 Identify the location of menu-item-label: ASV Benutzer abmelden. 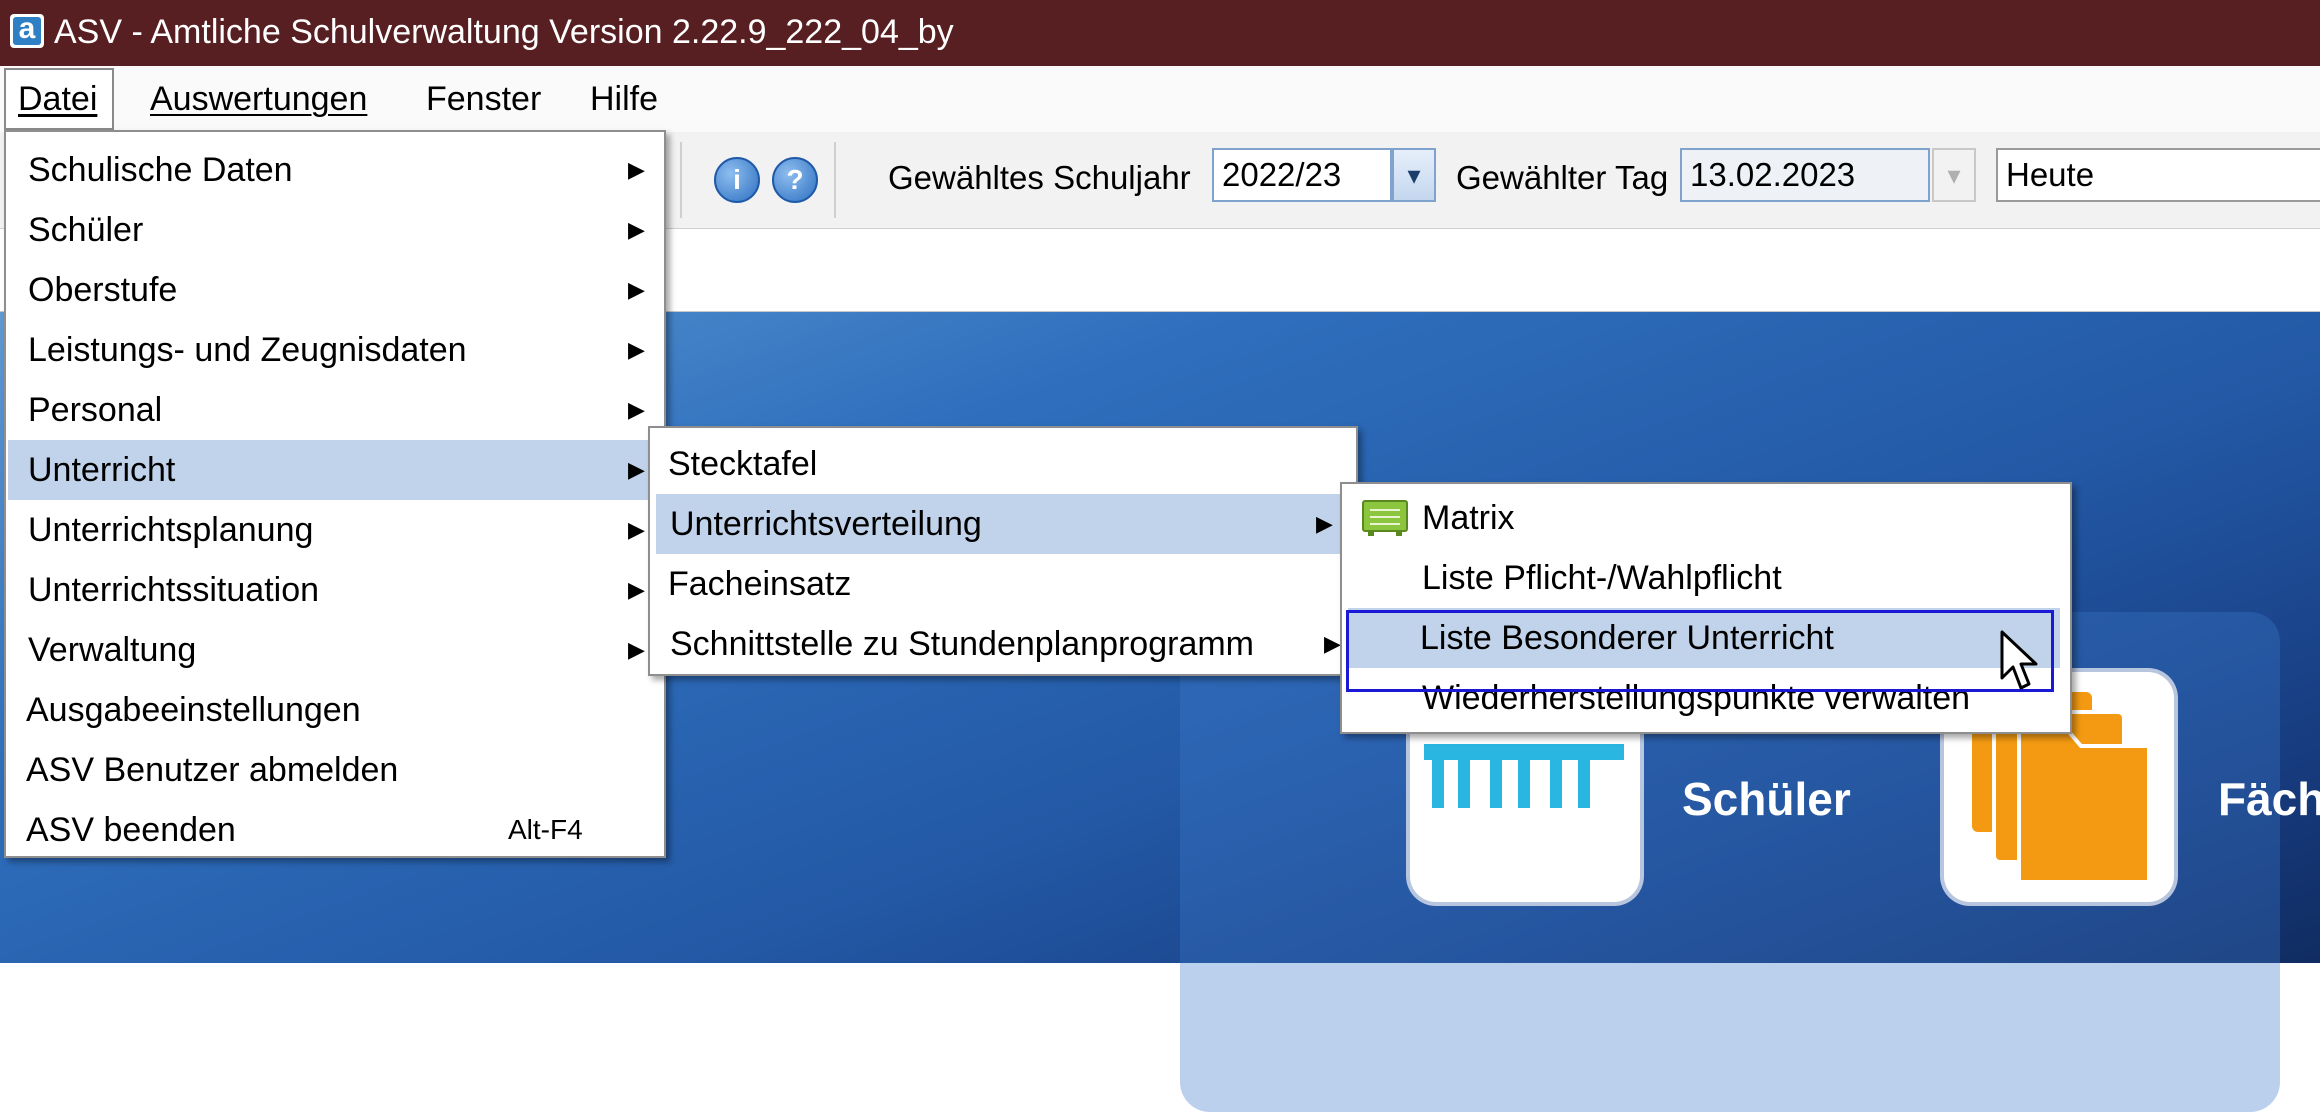
(212, 770).